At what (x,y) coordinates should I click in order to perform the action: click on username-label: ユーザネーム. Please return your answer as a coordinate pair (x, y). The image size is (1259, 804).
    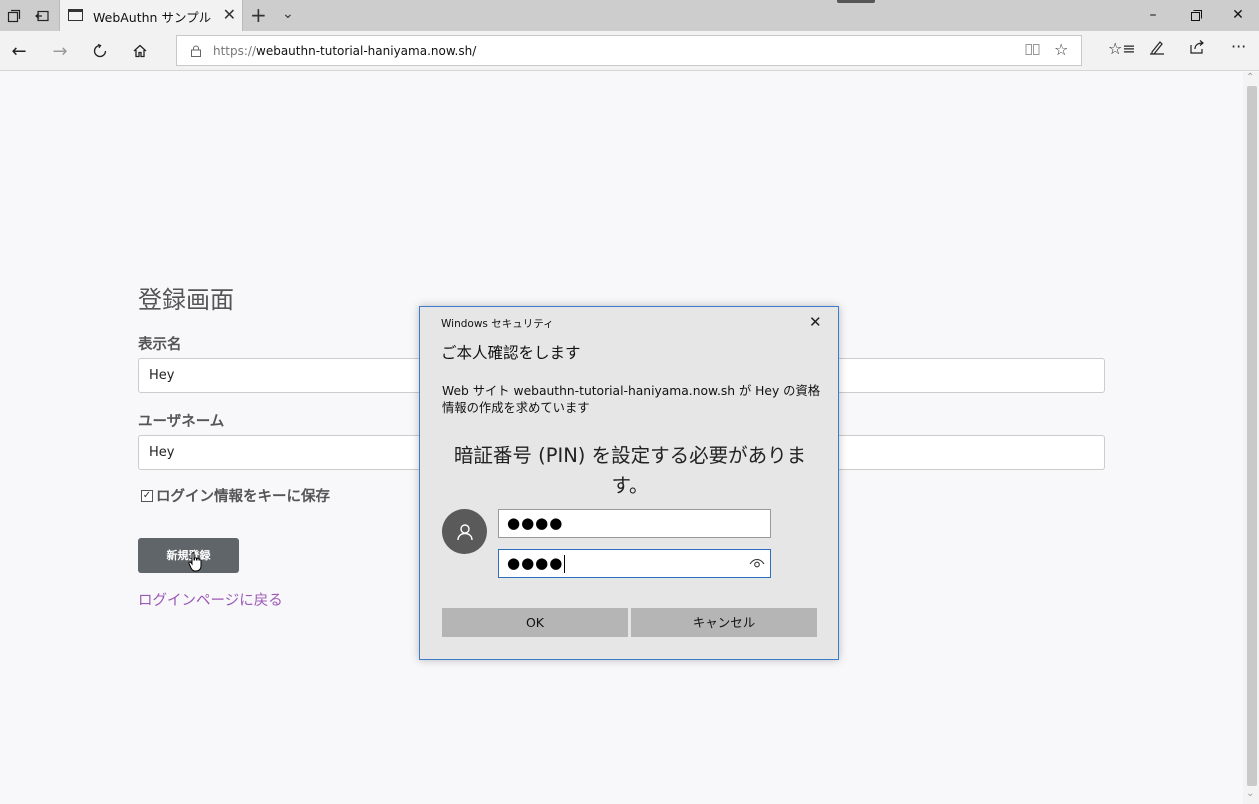
    Looking at the image, I should click on (181, 422).